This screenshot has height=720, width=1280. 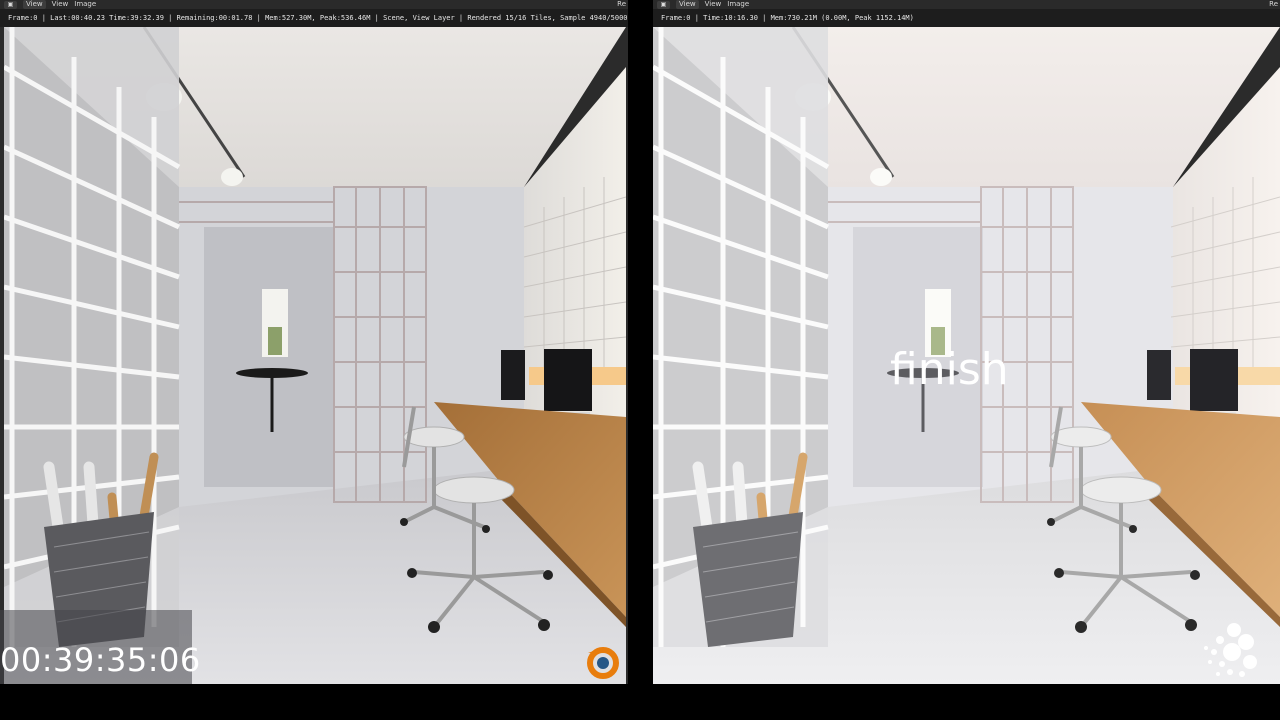 What do you see at coordinates (100, 660) in the screenshot?
I see `timecode-overlay: 00:39:35:06` at bounding box center [100, 660].